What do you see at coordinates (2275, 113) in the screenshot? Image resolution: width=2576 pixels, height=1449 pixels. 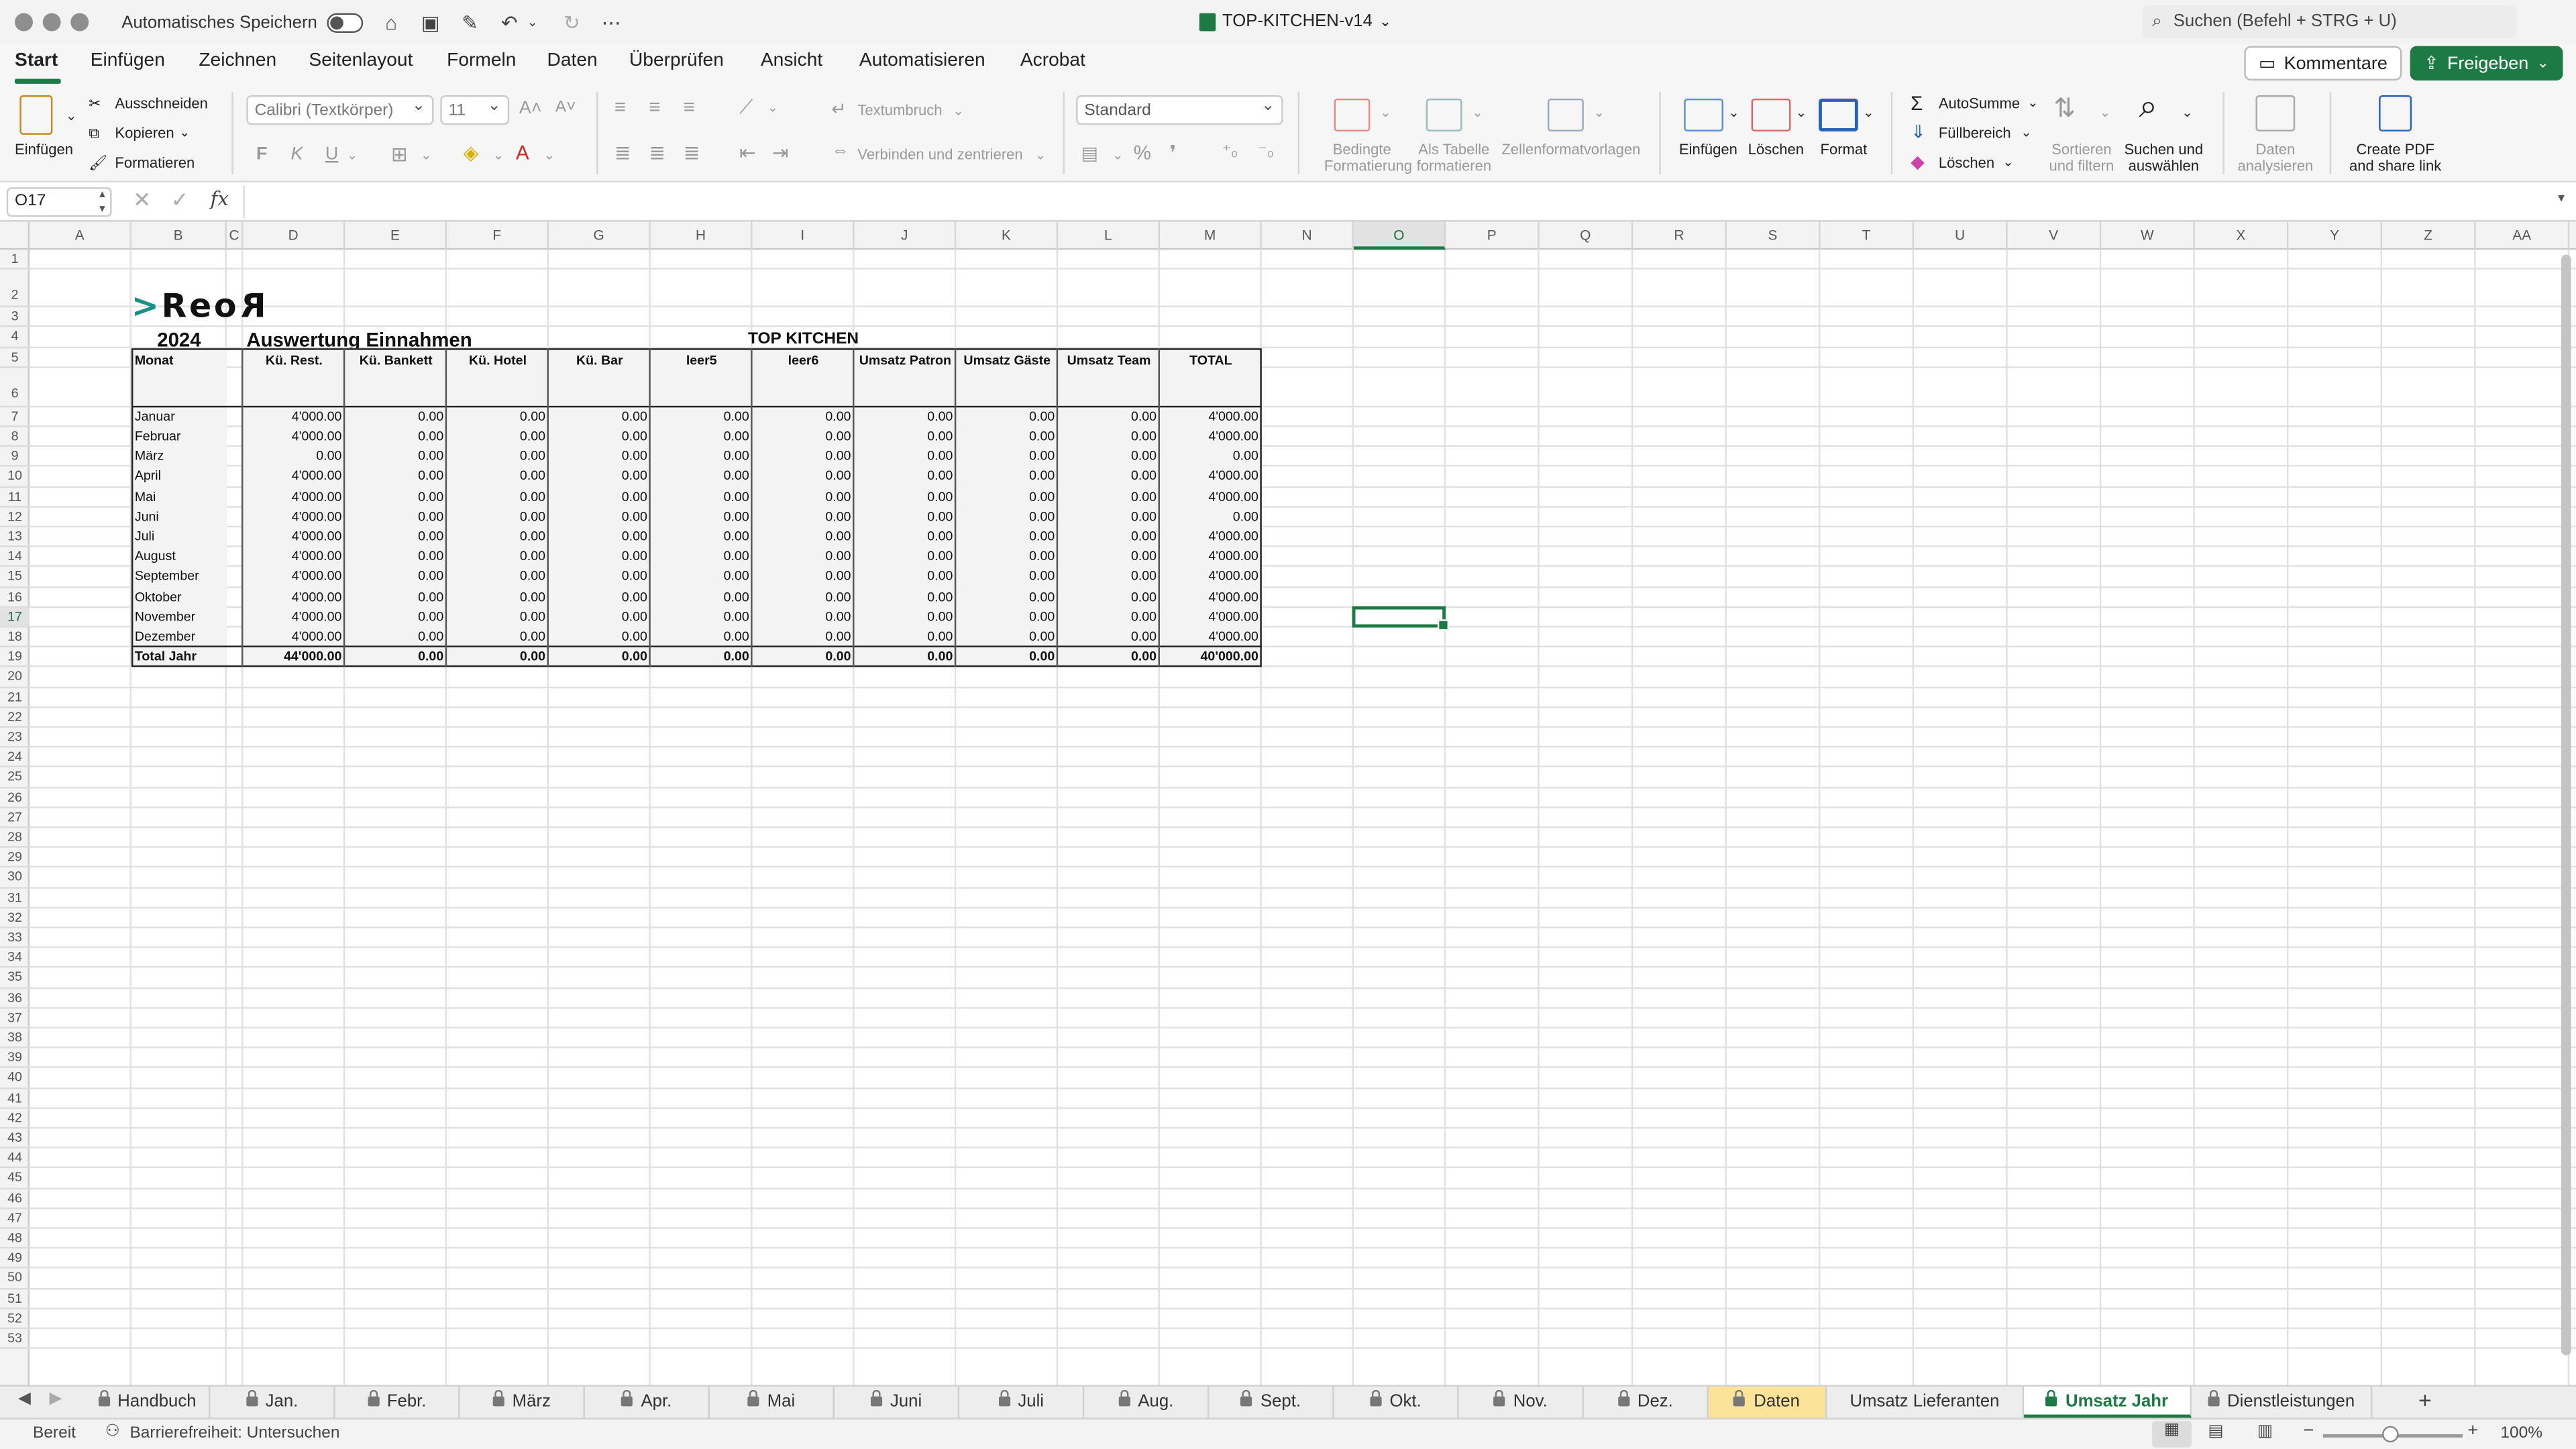 I see `analyze-data-icon` at bounding box center [2275, 113].